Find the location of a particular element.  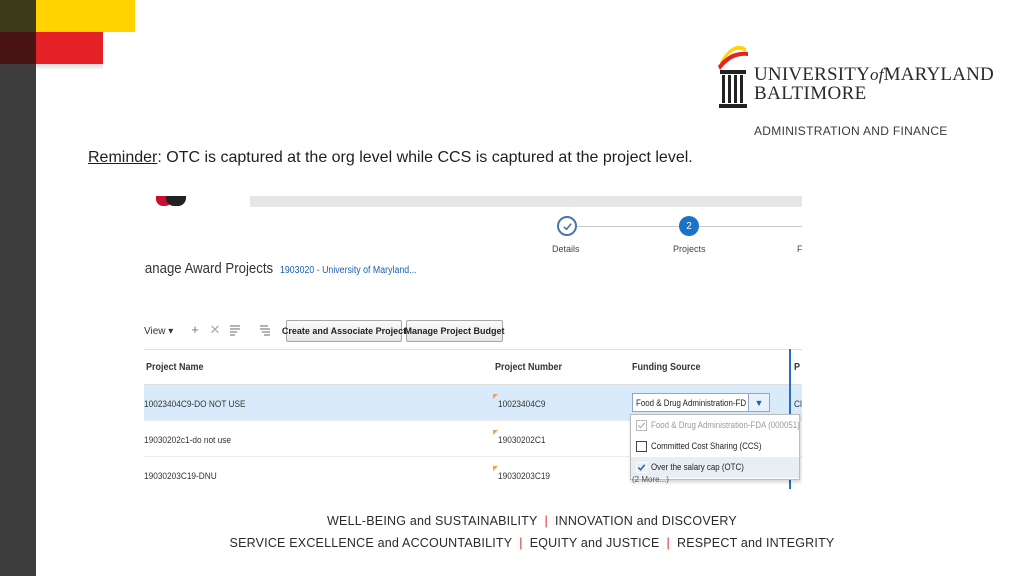

funding-source-select: Food & Drug Administration-FDA ( ▼ is located at coordinates (701, 402).